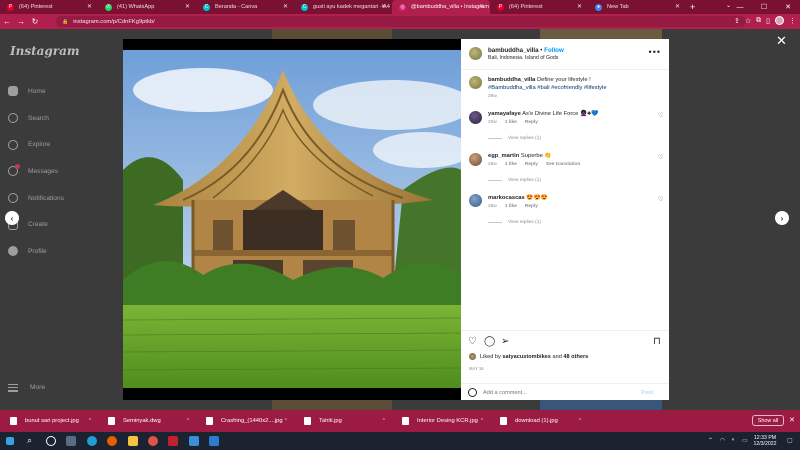 The width and height of the screenshot is (800, 450). Describe the element at coordinates (475, 82) in the screenshot. I see `caption-avatar` at that location.